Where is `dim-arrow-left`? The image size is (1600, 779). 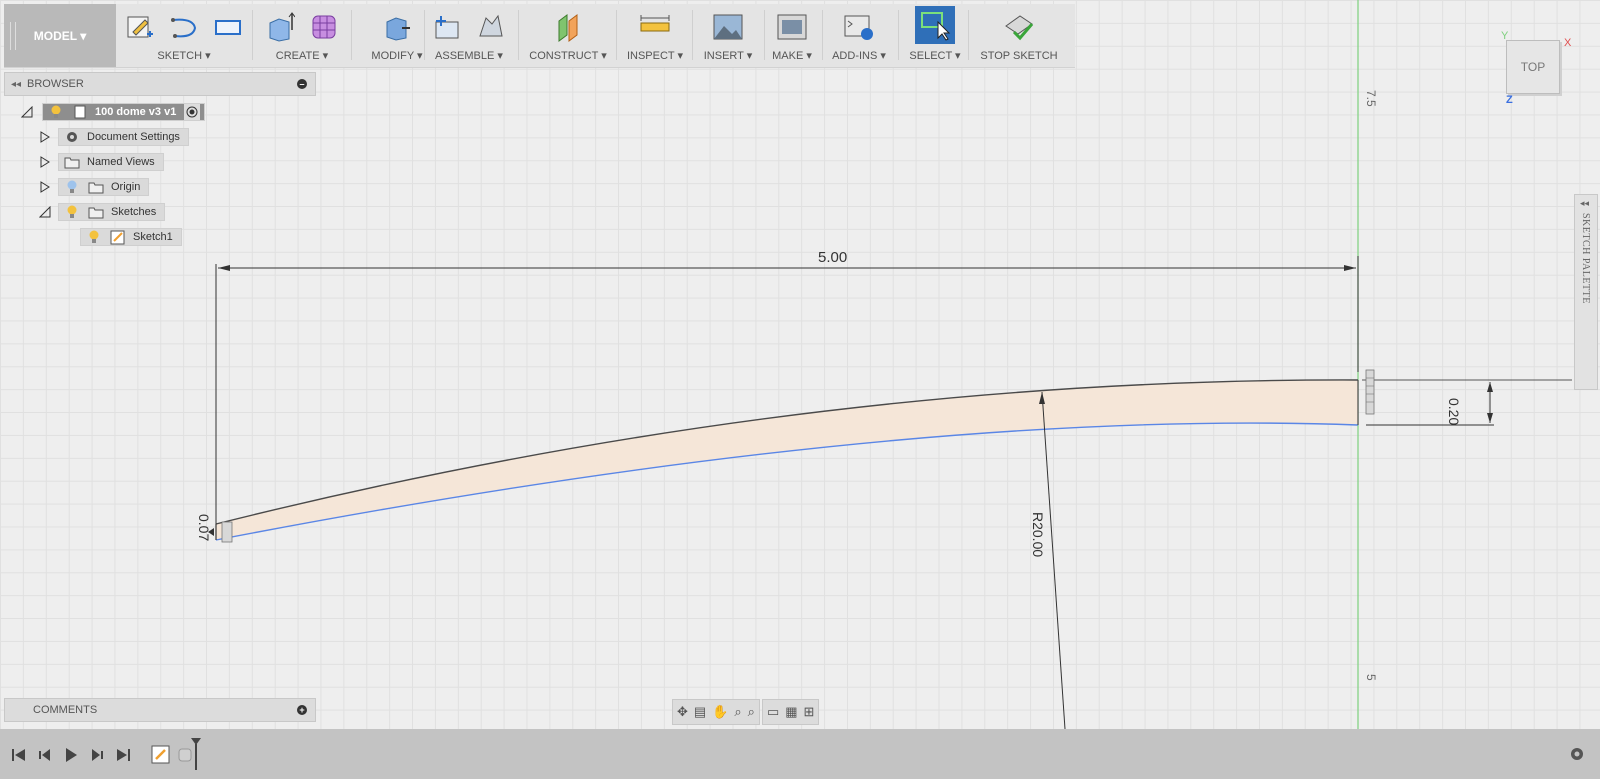 dim-arrow-left is located at coordinates (224, 268).